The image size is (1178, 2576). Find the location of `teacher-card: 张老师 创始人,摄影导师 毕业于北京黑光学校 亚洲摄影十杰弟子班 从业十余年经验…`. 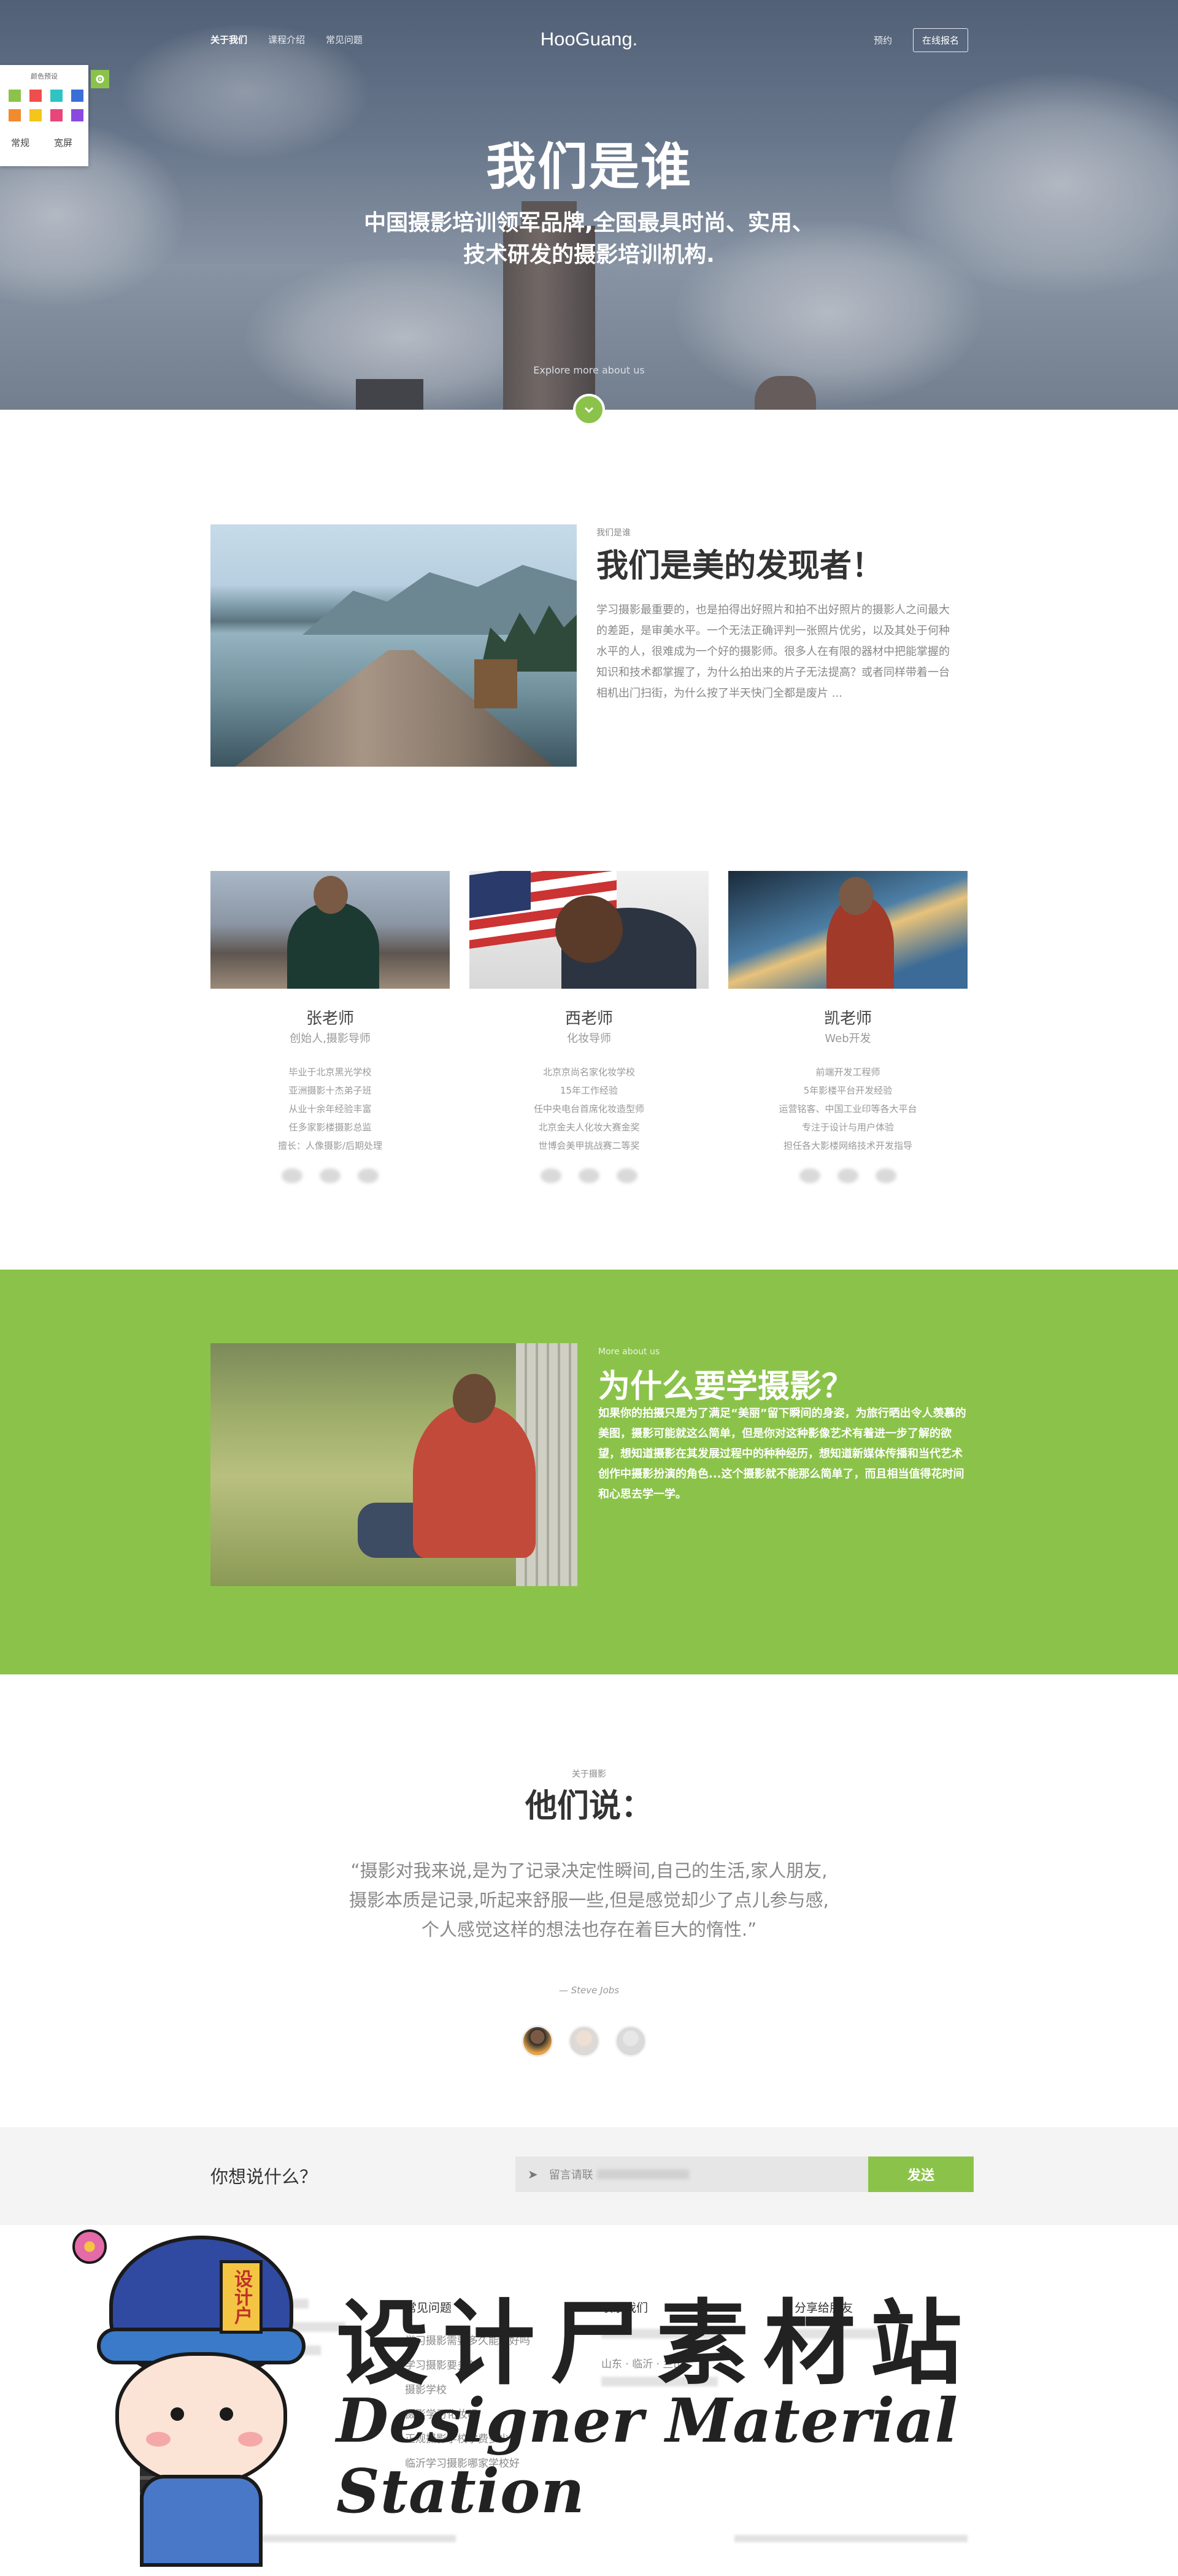

teacher-card: 张老师 创始人,摄影导师 毕业于北京黑光学校 亚洲摄影十杰弟子班 从业十余年经验… is located at coordinates (330, 1027).